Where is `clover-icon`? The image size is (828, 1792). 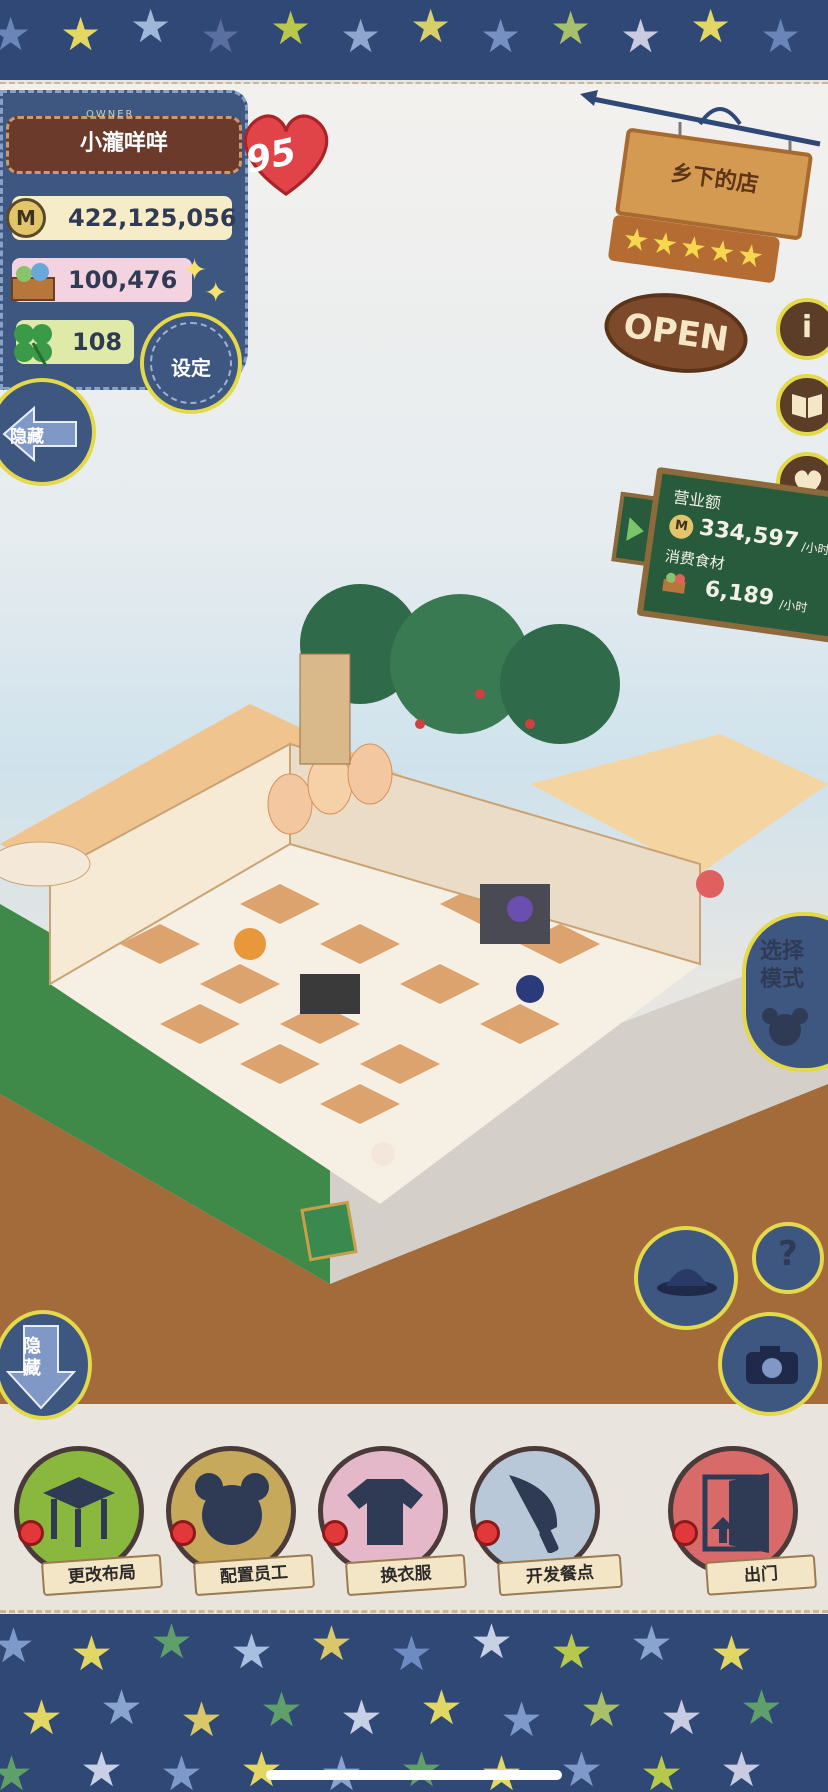 clover-icon is located at coordinates (33, 345).